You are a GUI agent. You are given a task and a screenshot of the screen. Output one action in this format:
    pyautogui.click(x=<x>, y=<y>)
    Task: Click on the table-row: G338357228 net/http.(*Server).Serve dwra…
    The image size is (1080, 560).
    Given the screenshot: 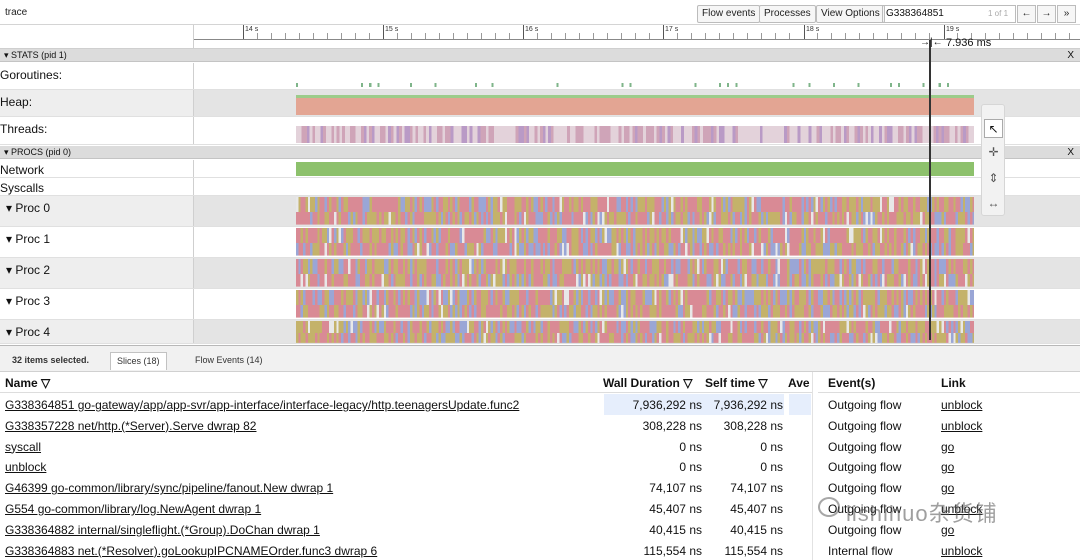 What is the action you would take?
    pyautogui.click(x=540, y=425)
    